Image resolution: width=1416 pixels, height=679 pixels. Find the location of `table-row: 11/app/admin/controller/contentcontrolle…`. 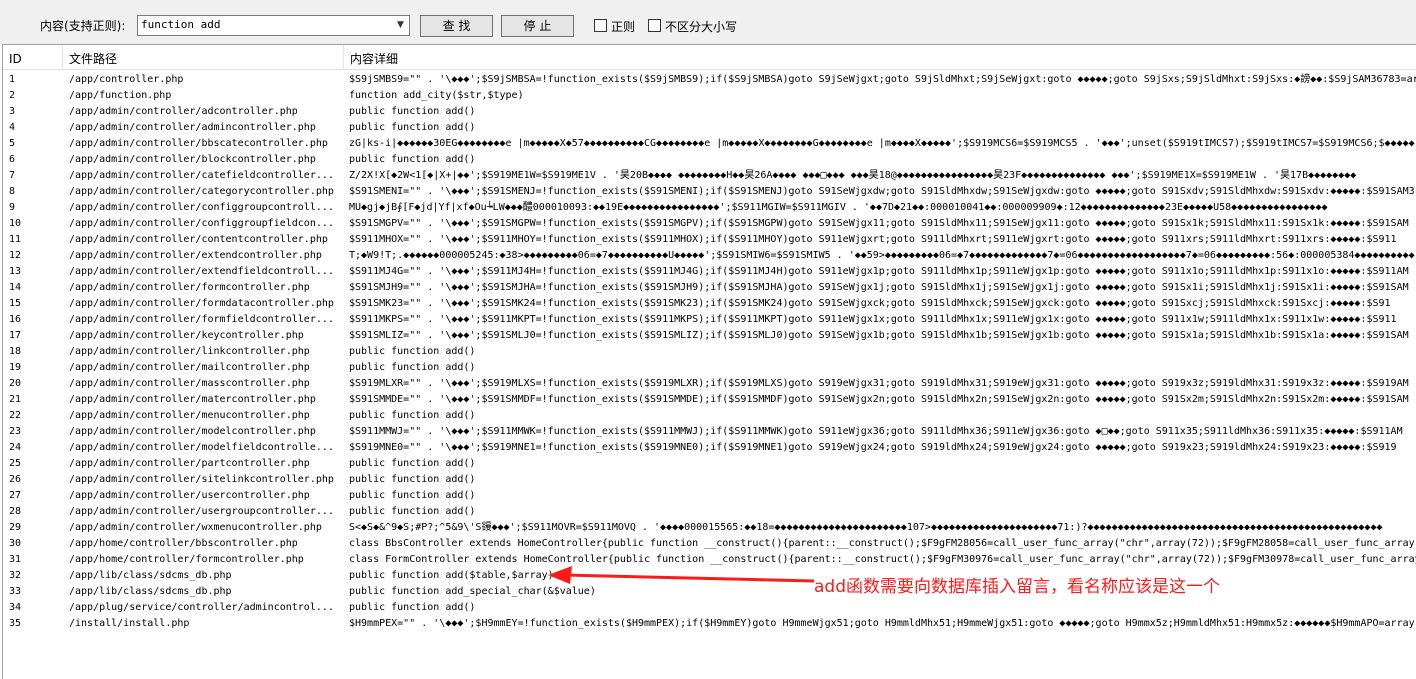

table-row: 11/app/admin/controller/contentcontrolle… is located at coordinates (709, 240).